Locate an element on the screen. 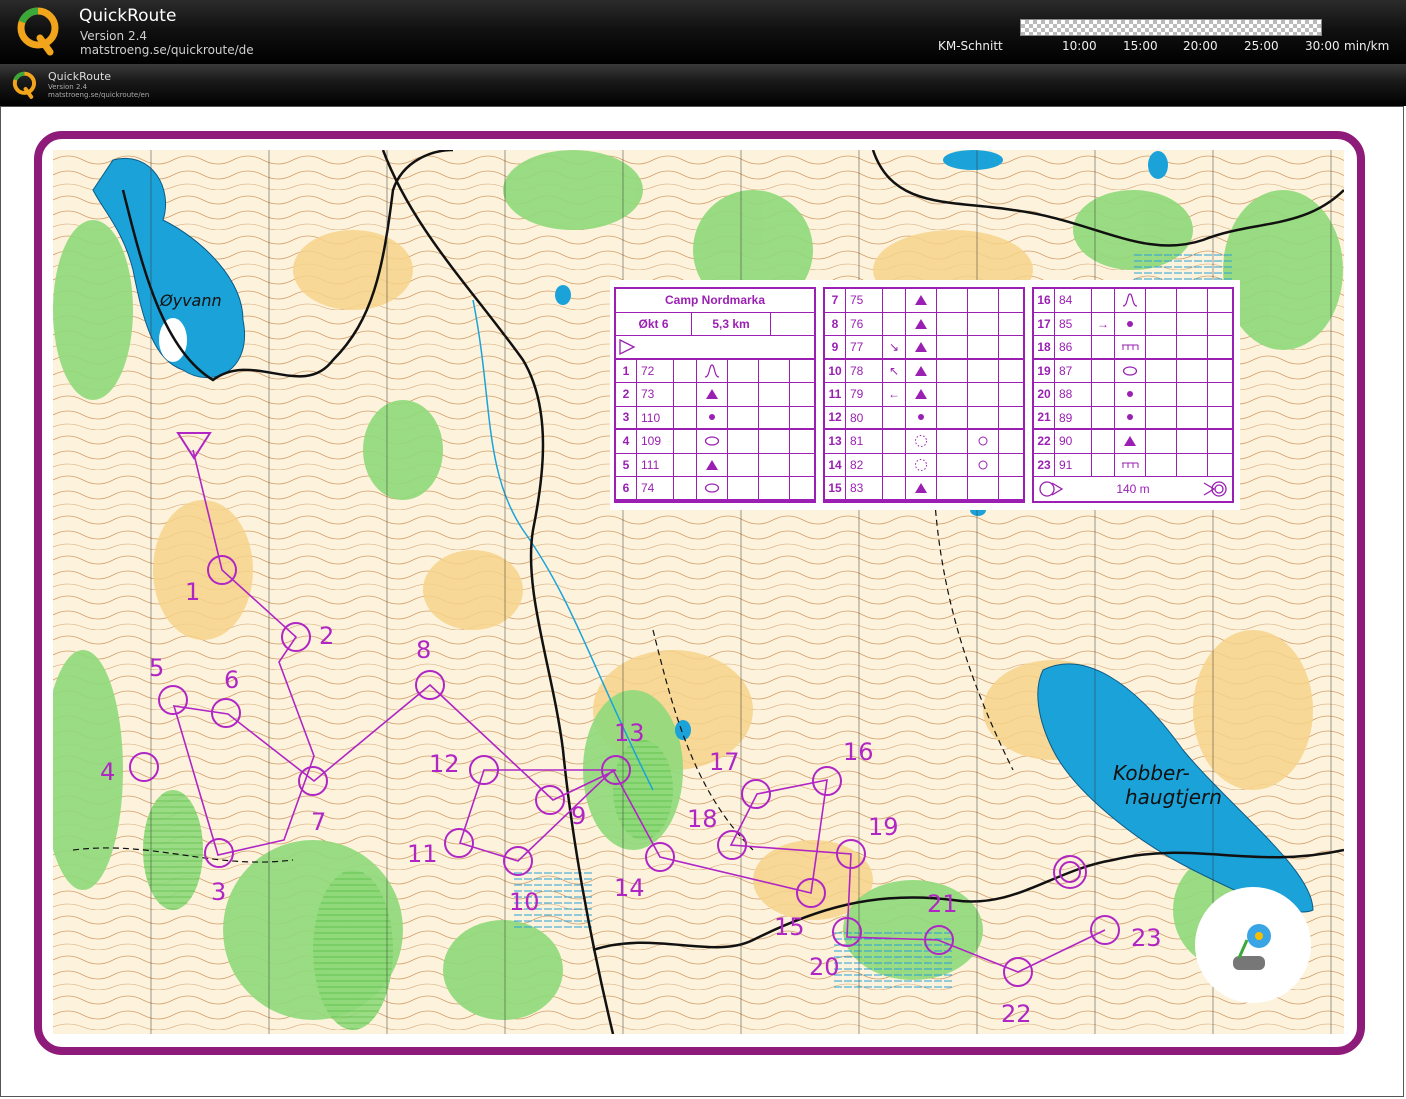 This screenshot has width=1406, height=1099. description-table: 16 84 17 85 → 18 86 19 87 20 88 21 89 22 90 23 91 140 m is located at coordinates (1133, 395).